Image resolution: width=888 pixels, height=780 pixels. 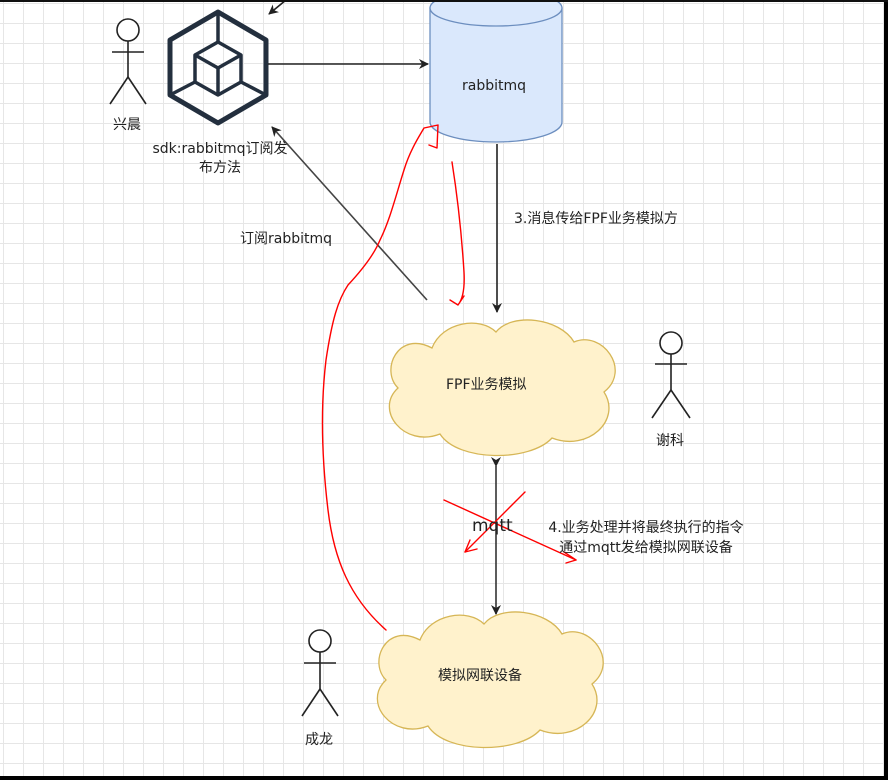 I want to click on step4-label-line1: 4.业务处理并将最终执行的指令, so click(x=646, y=528).